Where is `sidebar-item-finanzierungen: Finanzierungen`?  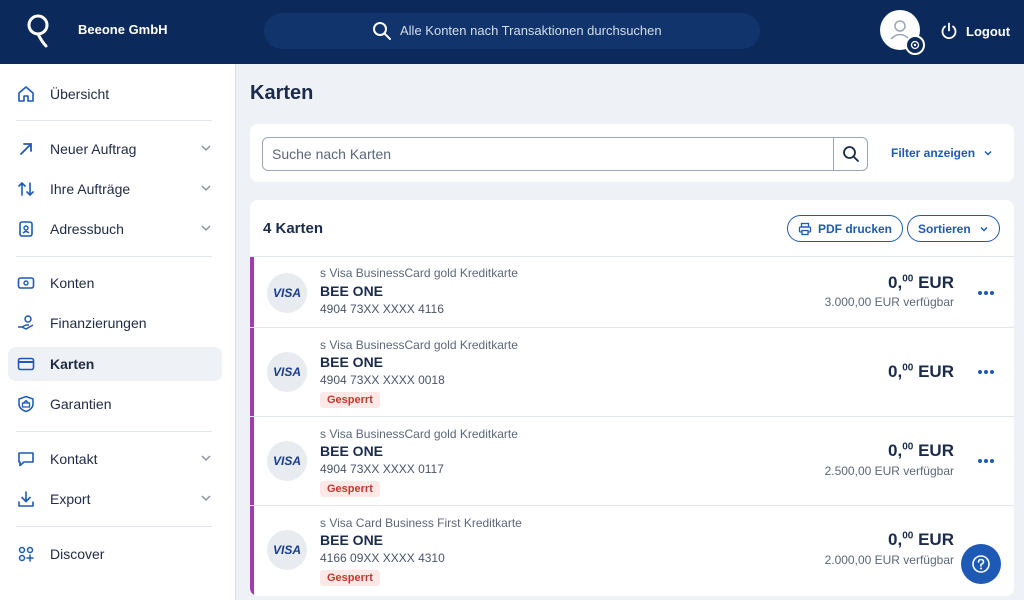 sidebar-item-finanzierungen: Finanzierungen is located at coordinates (115, 323).